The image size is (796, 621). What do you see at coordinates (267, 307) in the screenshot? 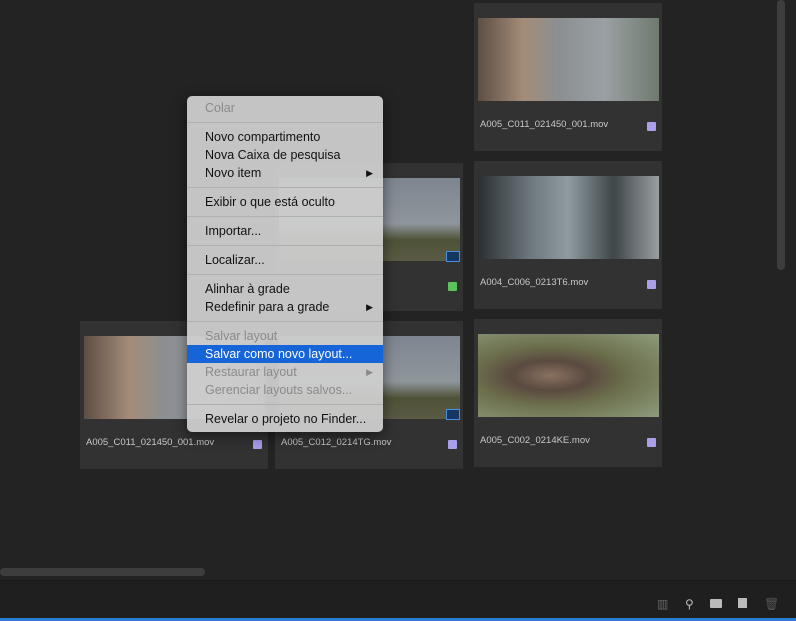
I see `menu-item-label: Redefinir para a grade` at bounding box center [267, 307].